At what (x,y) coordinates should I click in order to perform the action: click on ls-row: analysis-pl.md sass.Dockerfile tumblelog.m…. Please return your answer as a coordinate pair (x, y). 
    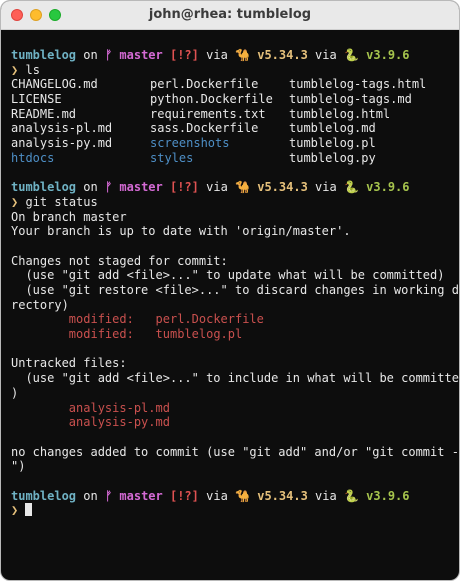
    Looking at the image, I should click on (235, 128).